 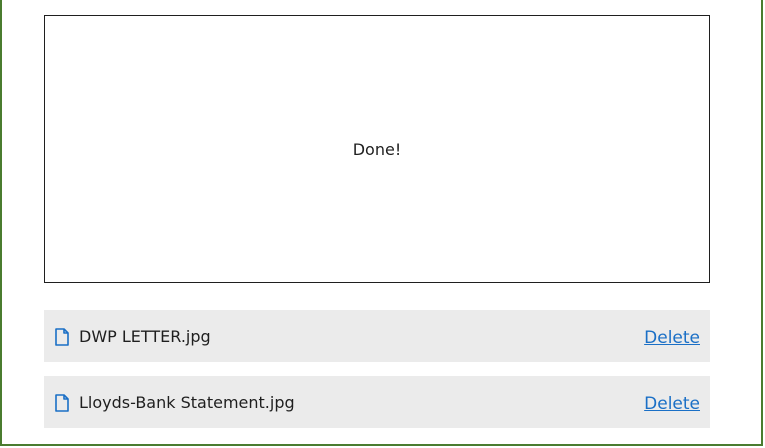 What do you see at coordinates (377, 402) in the screenshot?
I see `file-list-item: Lloyds-Bank Statement.jpg Delete` at bounding box center [377, 402].